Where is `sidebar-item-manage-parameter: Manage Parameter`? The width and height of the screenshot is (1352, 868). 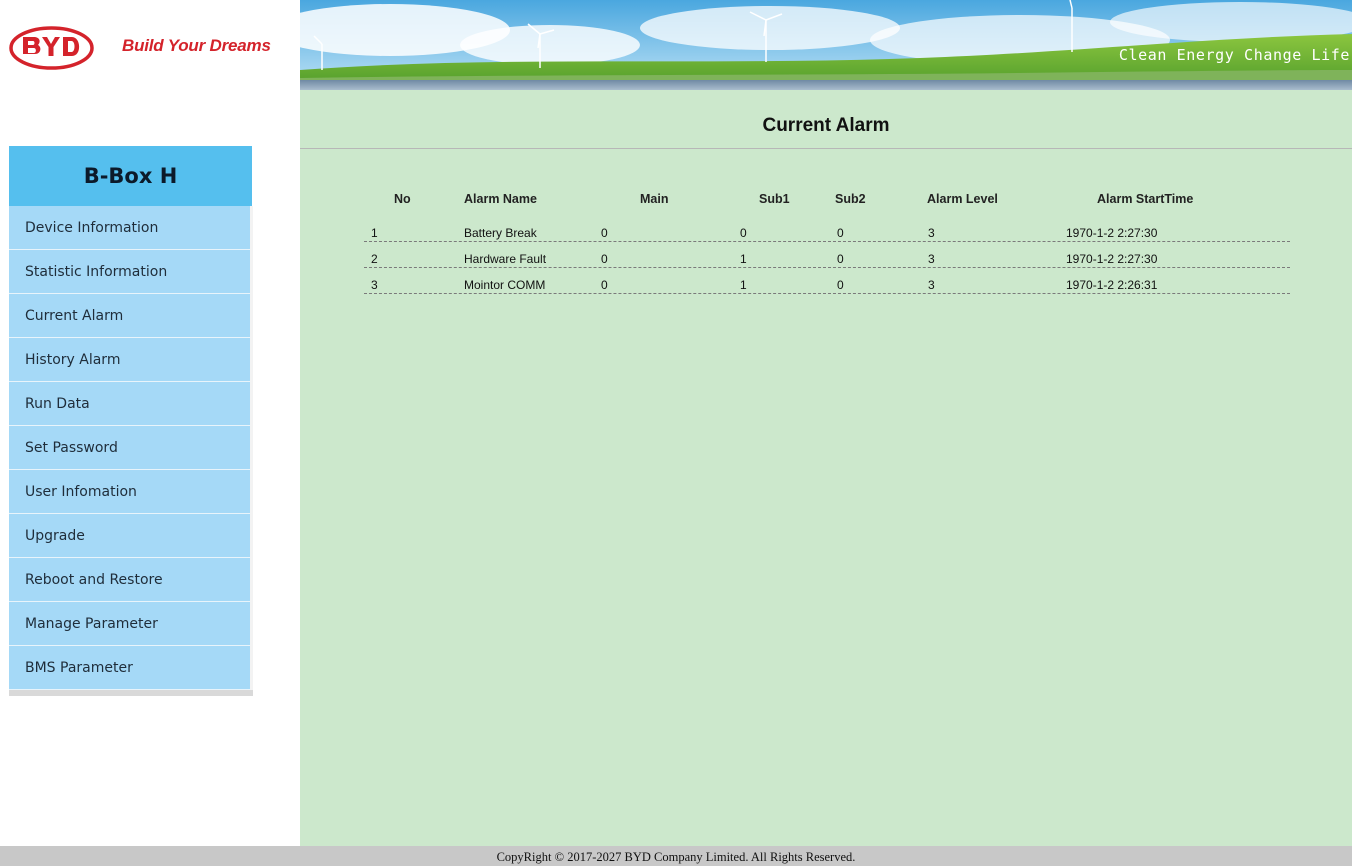
sidebar-item-manage-parameter: Manage Parameter is located at coordinates (129, 624).